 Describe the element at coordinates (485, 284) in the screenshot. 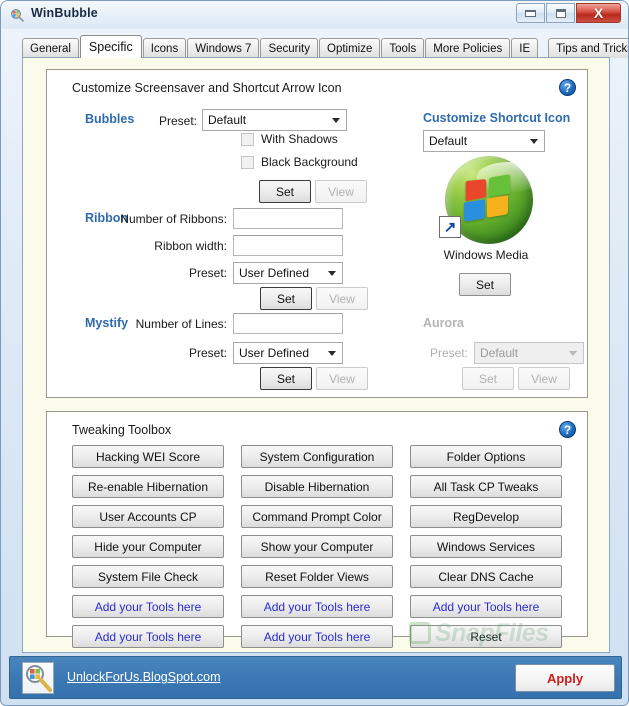

I see `shortcut-icon-set-button: Set` at that location.